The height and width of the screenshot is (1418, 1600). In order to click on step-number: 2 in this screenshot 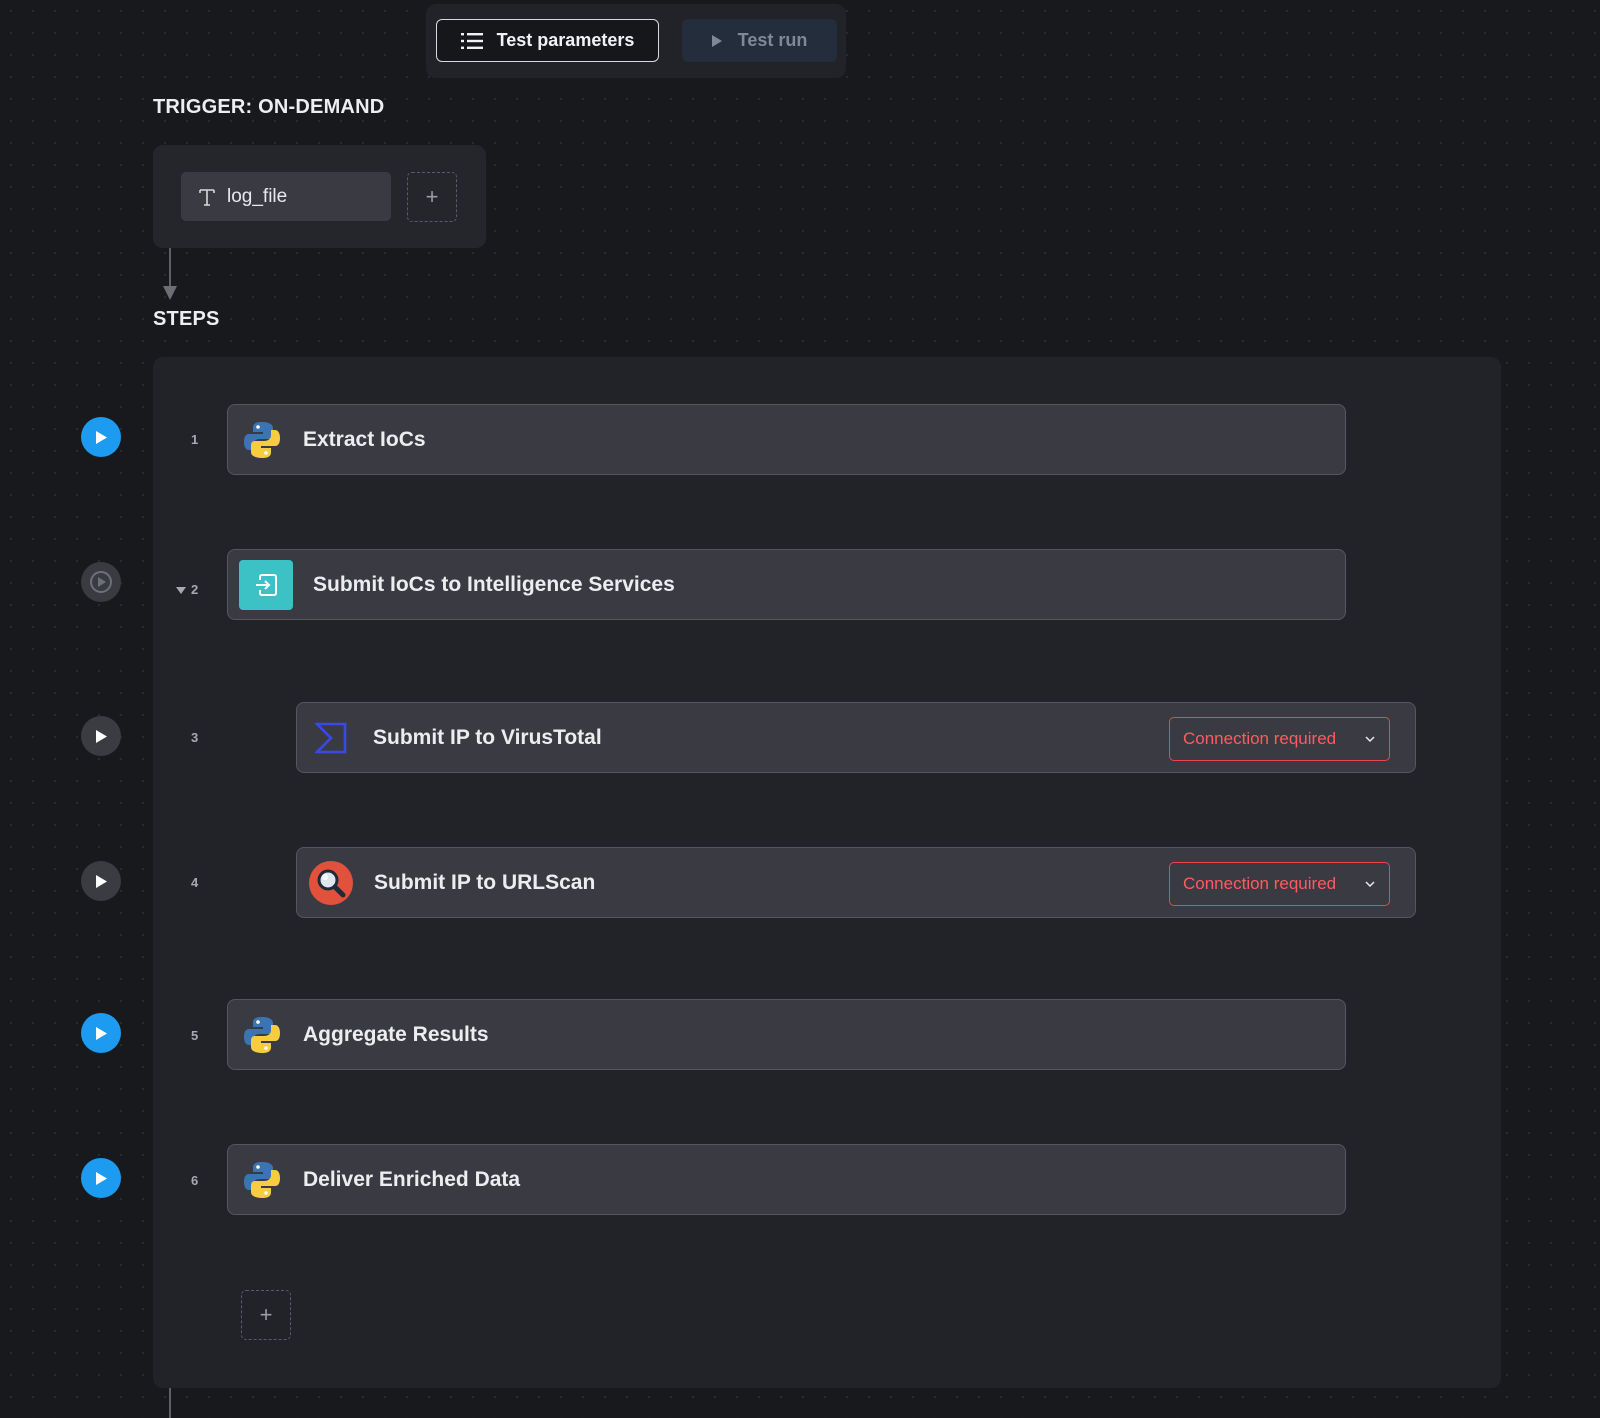, I will do `click(195, 589)`.